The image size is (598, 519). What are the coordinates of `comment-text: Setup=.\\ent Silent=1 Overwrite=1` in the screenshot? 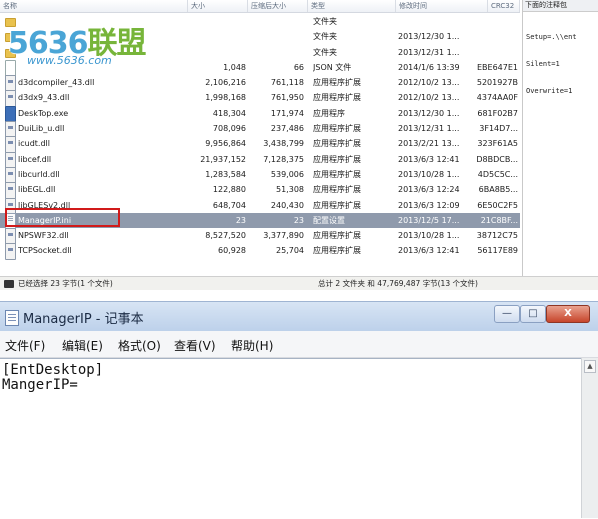 It's located at (551, 64).